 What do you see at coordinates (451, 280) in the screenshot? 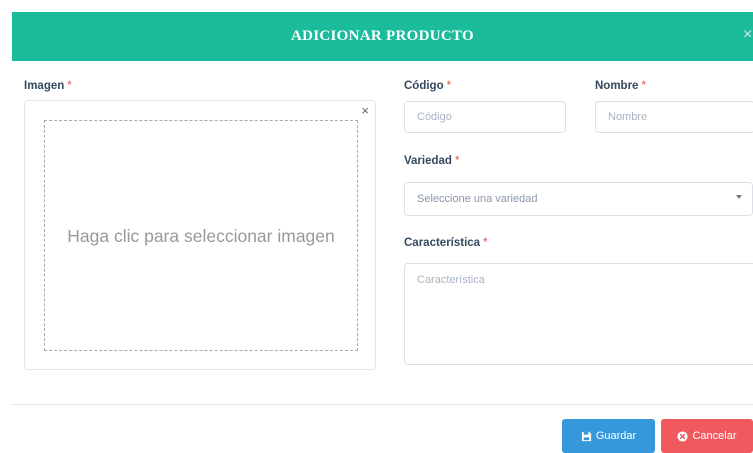
I see `caracteristica-placeholder: Característica` at bounding box center [451, 280].